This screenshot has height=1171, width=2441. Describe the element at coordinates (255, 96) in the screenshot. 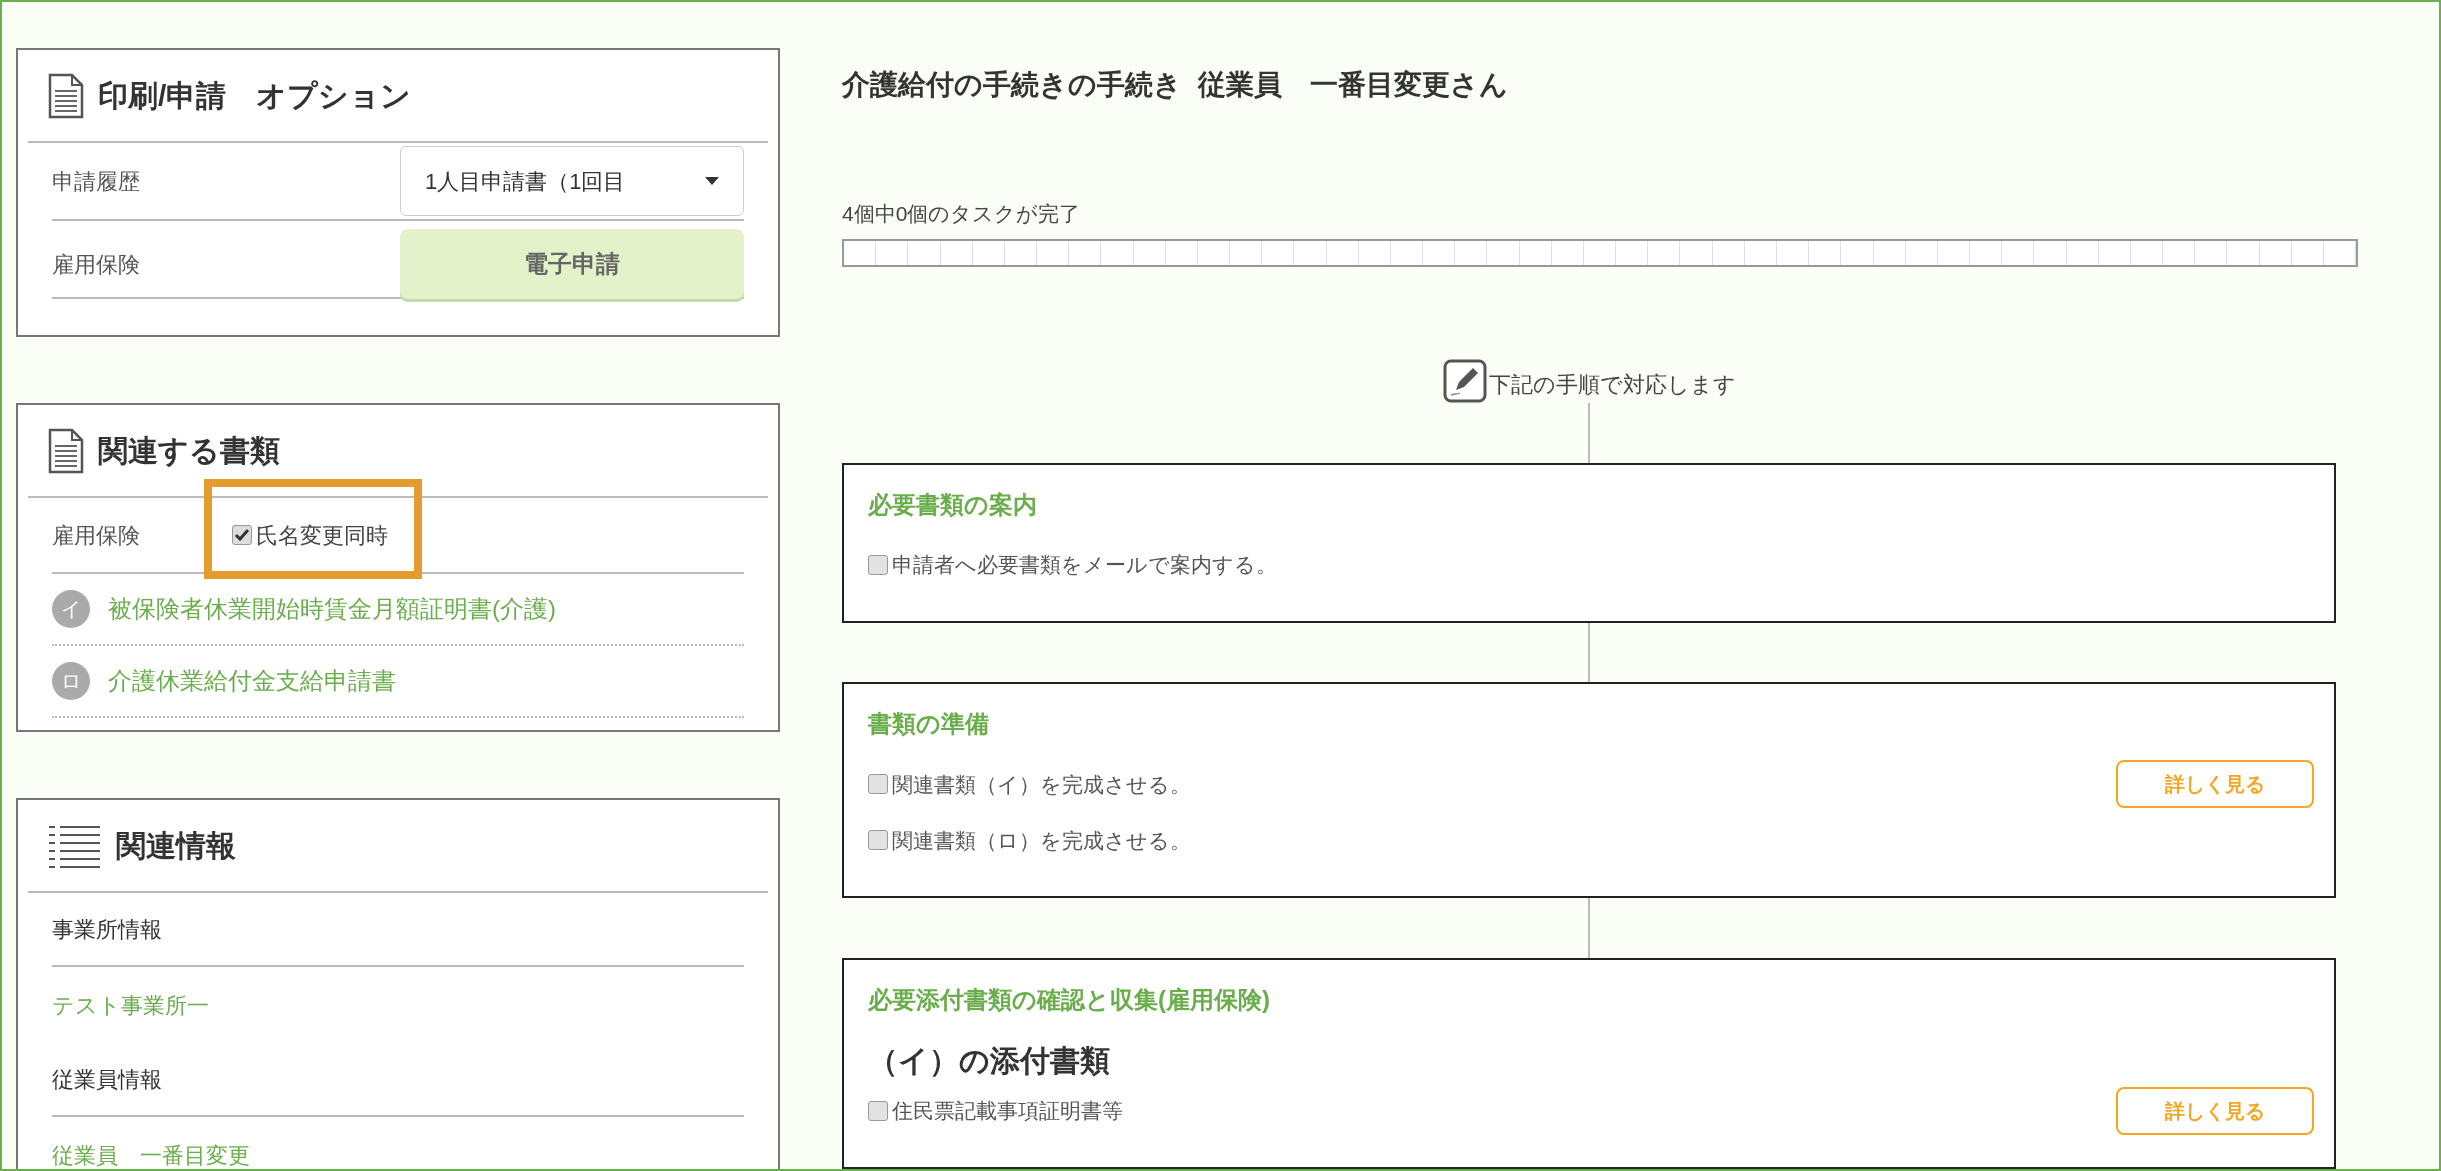

I see `panel-title: 印刷/申請 オプション` at that location.